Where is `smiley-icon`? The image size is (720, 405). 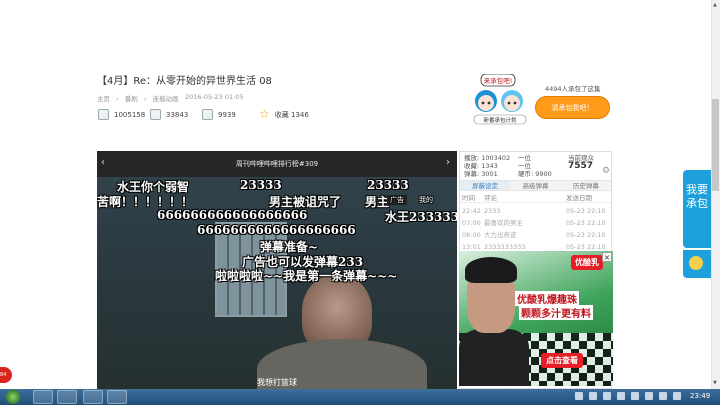 smiley-icon is located at coordinates (697, 264).